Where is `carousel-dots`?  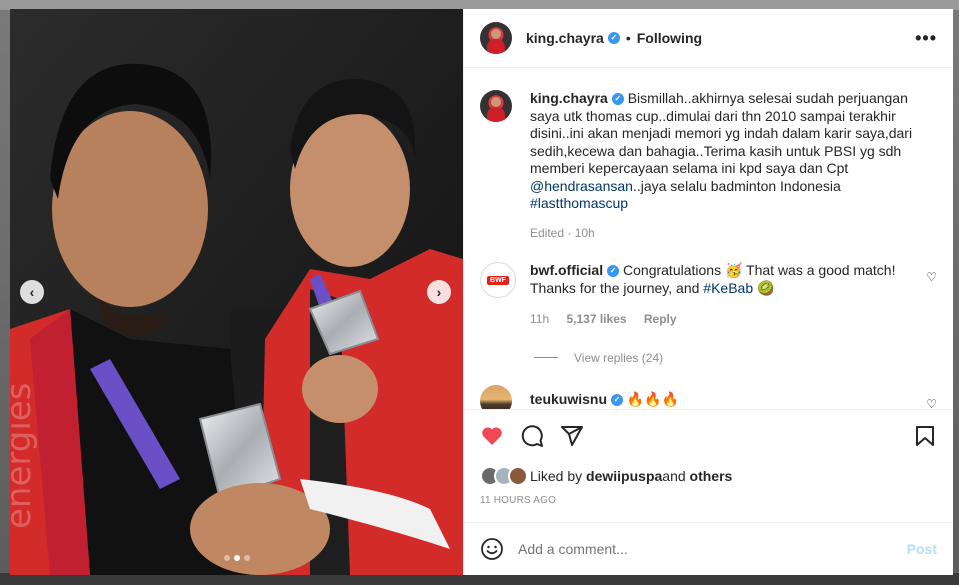
carousel-dots is located at coordinates (236, 558).